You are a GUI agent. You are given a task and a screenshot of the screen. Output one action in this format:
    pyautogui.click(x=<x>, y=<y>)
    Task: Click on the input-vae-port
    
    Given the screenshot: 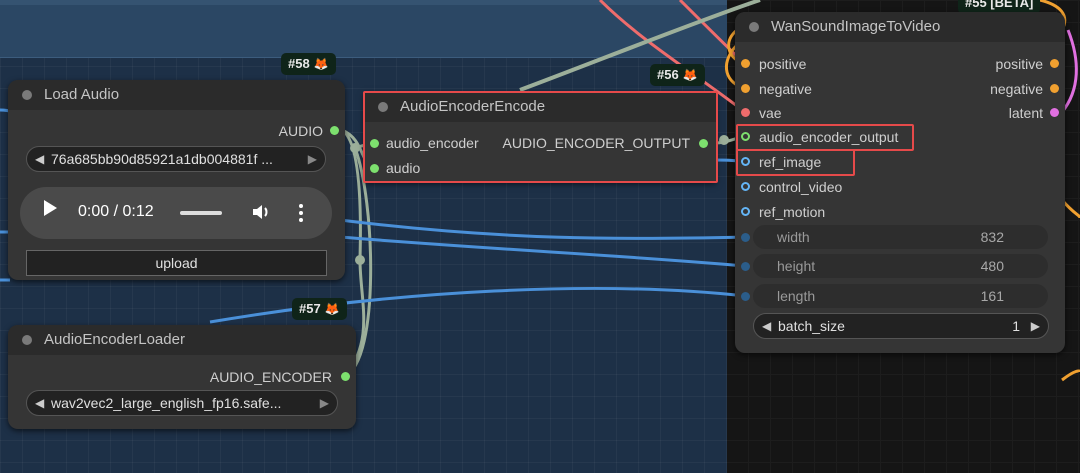 What is the action you would take?
    pyautogui.click(x=745, y=112)
    